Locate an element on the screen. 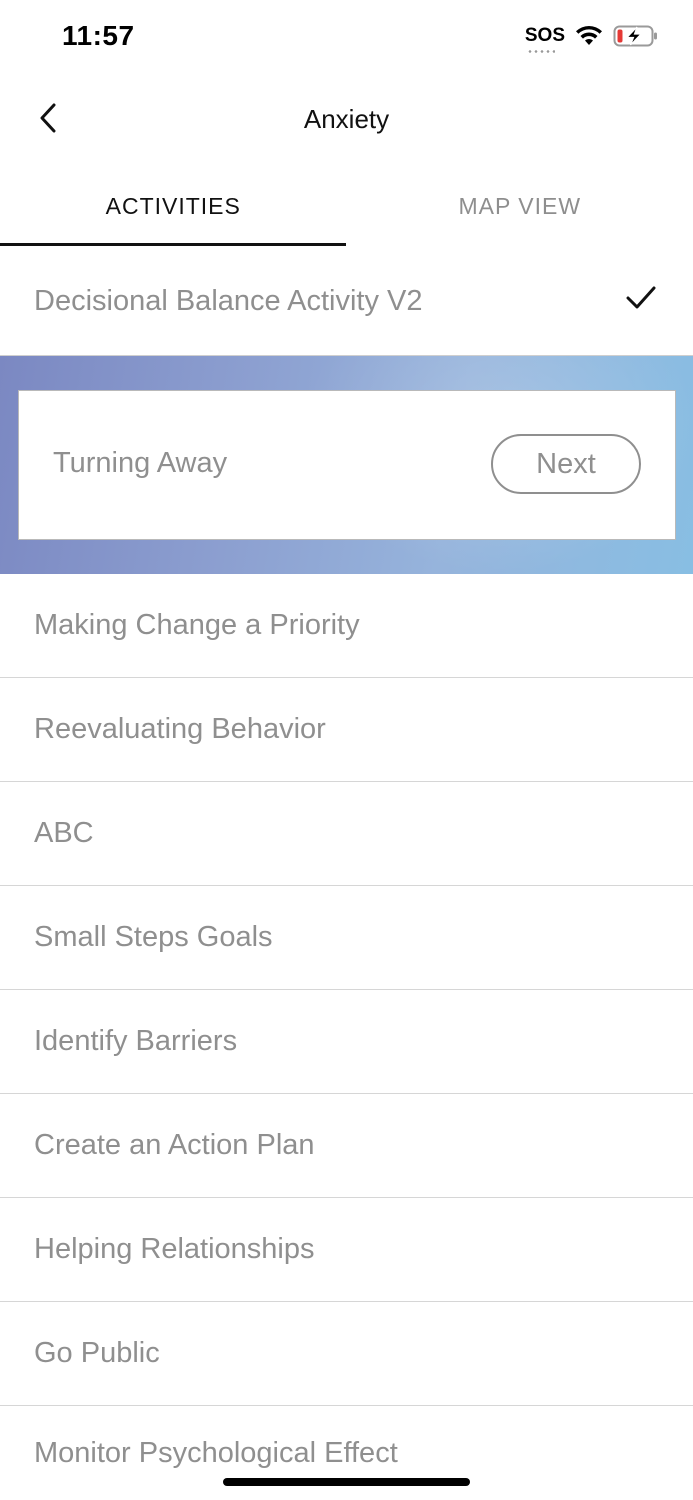  current-activity-banner: Turning Away Next is located at coordinates (346, 465).